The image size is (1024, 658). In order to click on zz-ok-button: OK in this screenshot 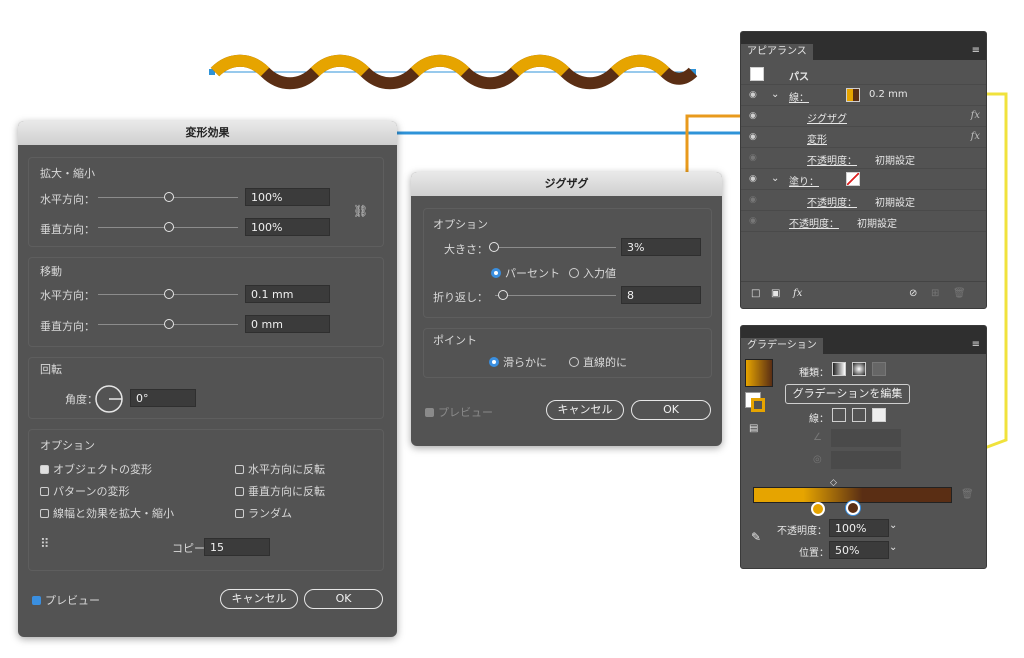, I will do `click(671, 410)`.